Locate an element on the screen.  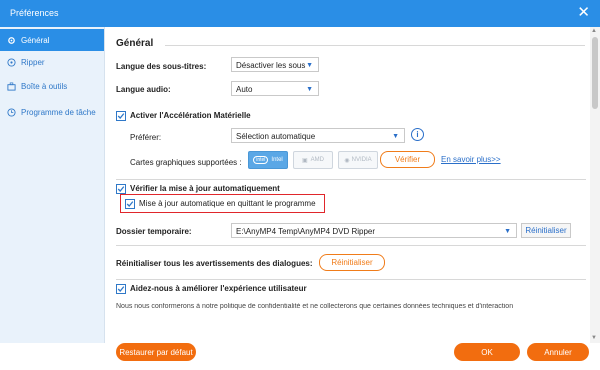
section-divider is located at coordinates (375, 45).